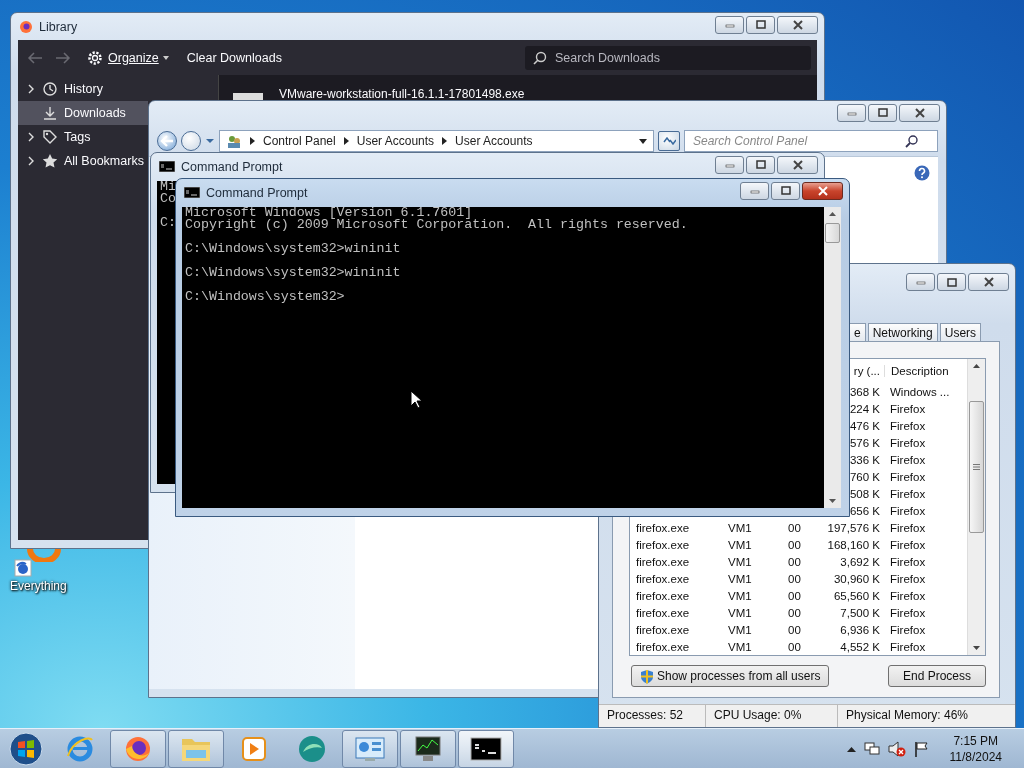  I want to click on back-button, so click(167, 141).